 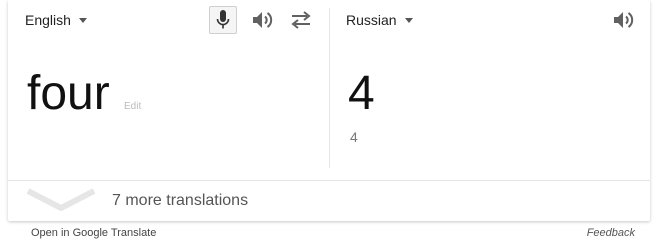 What do you see at coordinates (371, 20) in the screenshot?
I see `target-language-label: Russian` at bounding box center [371, 20].